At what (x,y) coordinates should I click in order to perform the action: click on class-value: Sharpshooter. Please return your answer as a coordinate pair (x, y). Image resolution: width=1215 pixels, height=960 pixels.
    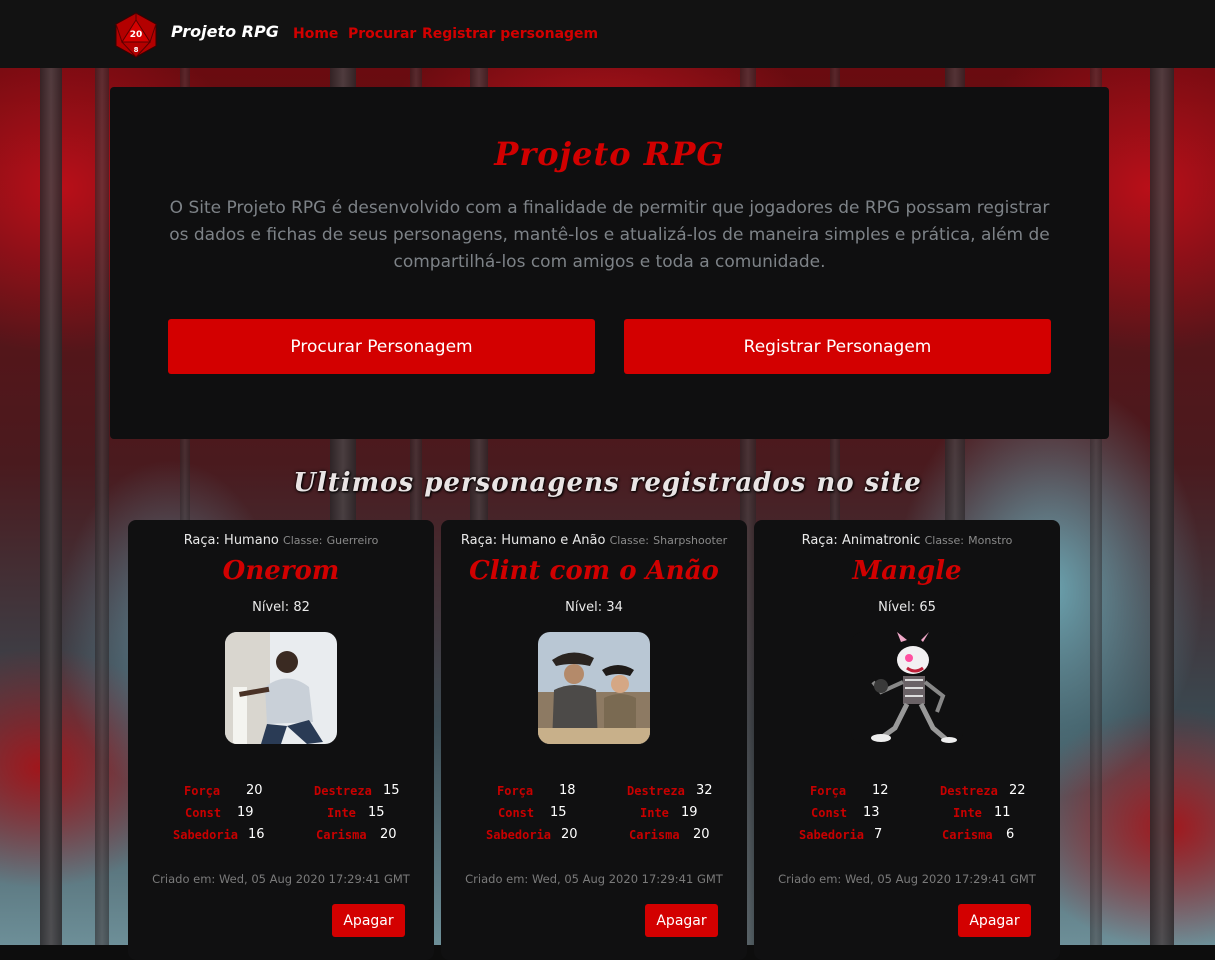
    Looking at the image, I should click on (690, 540).